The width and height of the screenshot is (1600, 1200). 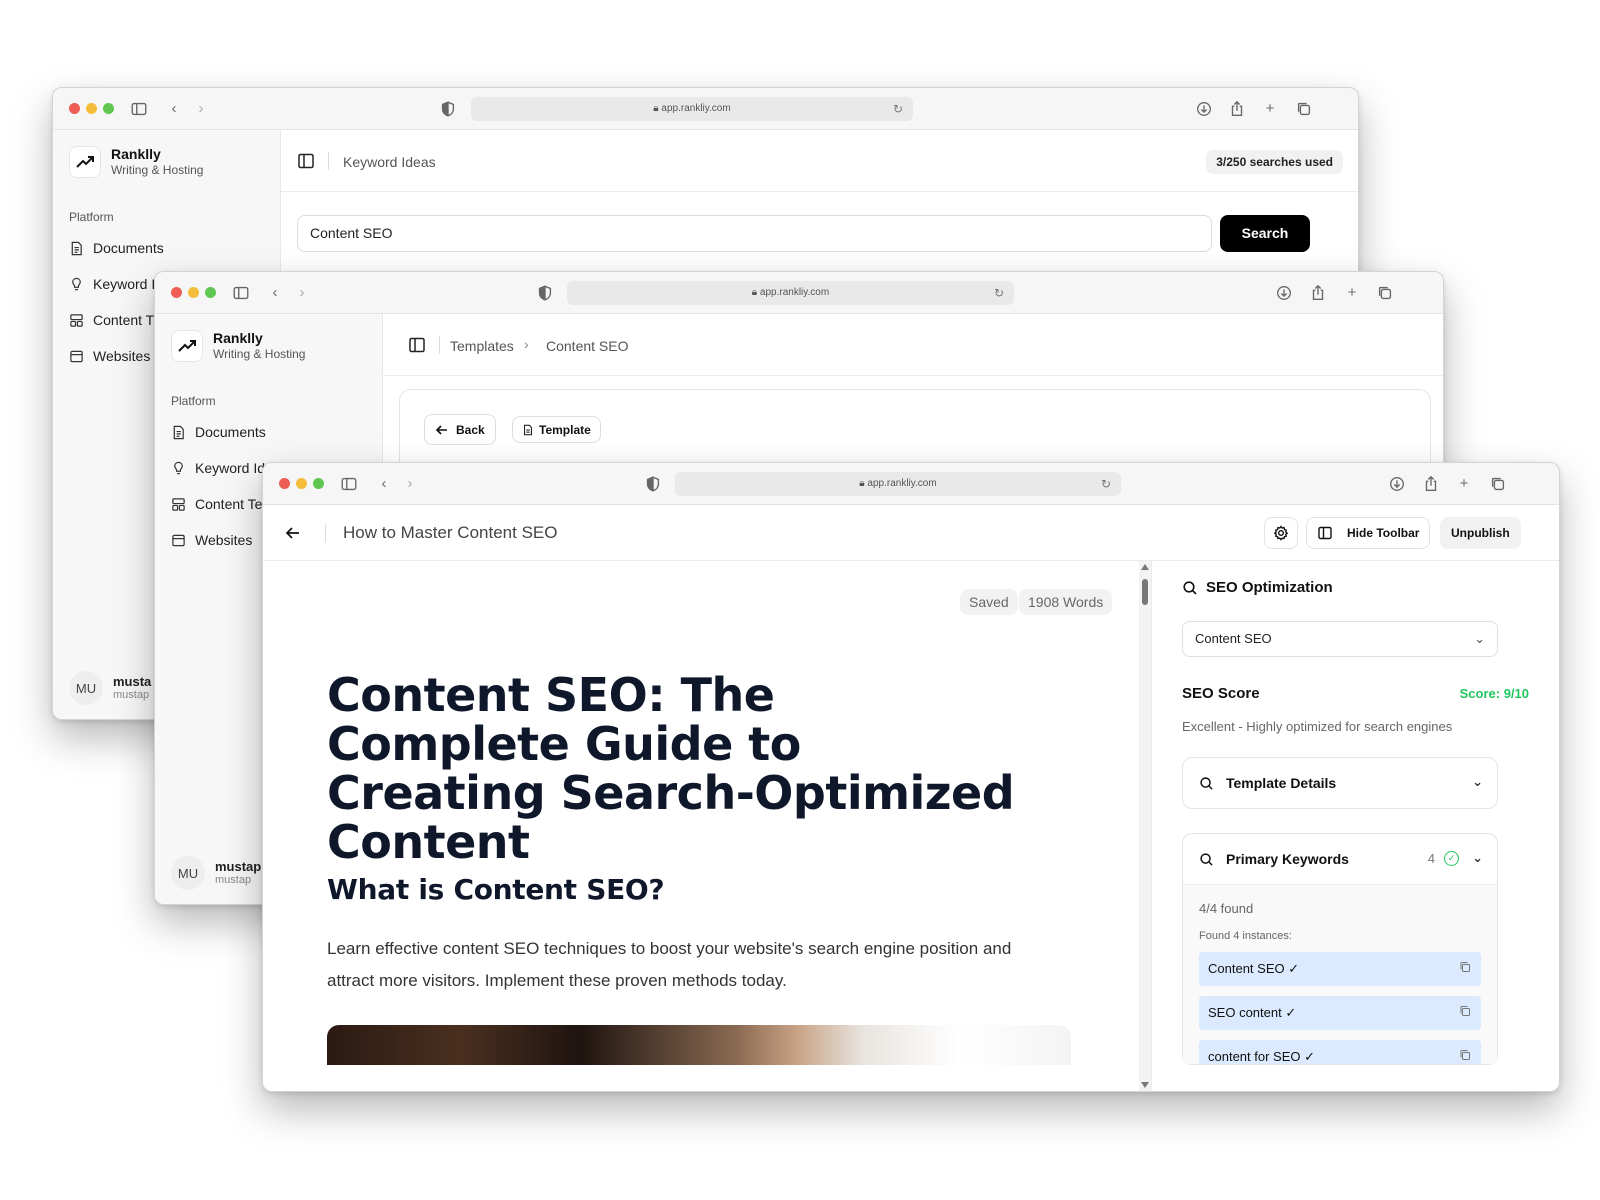 What do you see at coordinates (1261, 1056) in the screenshot?
I see `keyword-chip-label: content for SEO ✓` at bounding box center [1261, 1056].